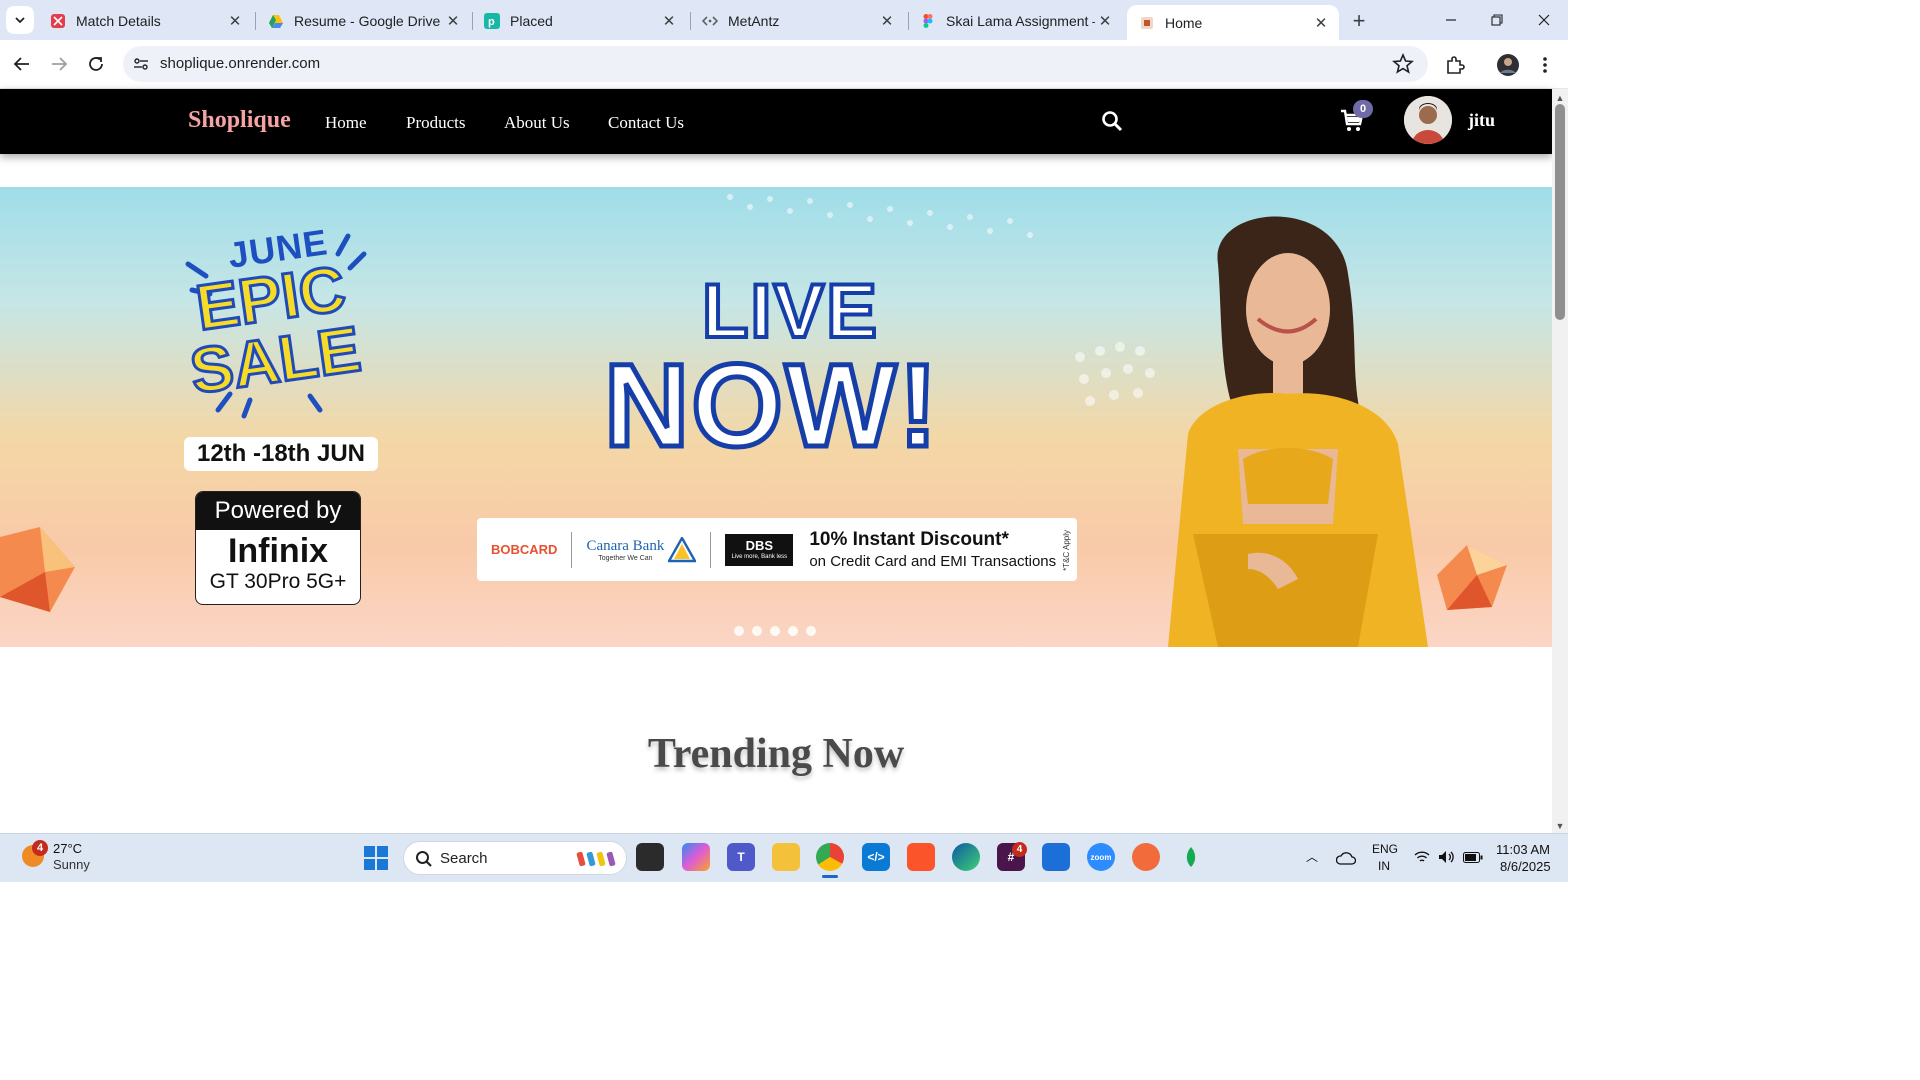  I want to click on mongodb-compass-icon, so click(1191, 857).